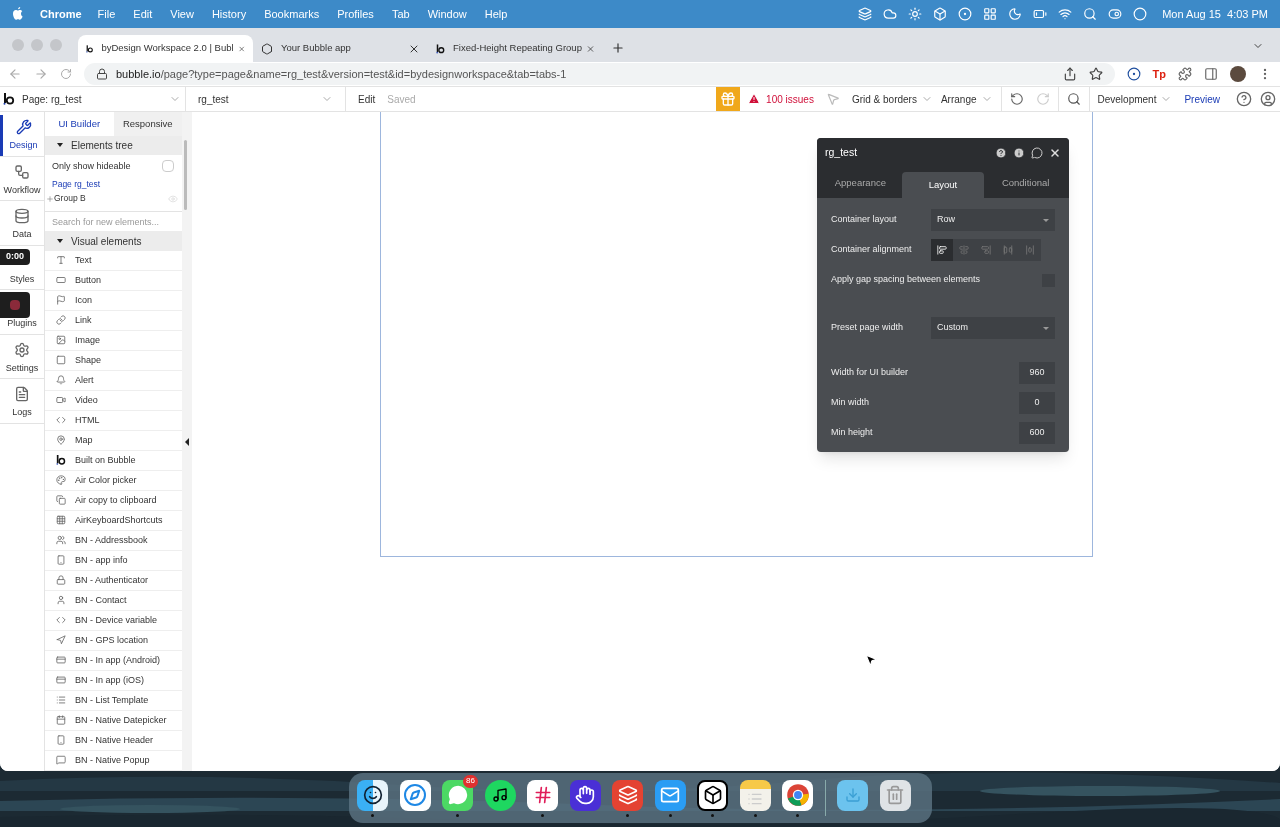 The image size is (1280, 827). Describe the element at coordinates (585, 795) in the screenshot. I see `hand-app-icon` at that location.